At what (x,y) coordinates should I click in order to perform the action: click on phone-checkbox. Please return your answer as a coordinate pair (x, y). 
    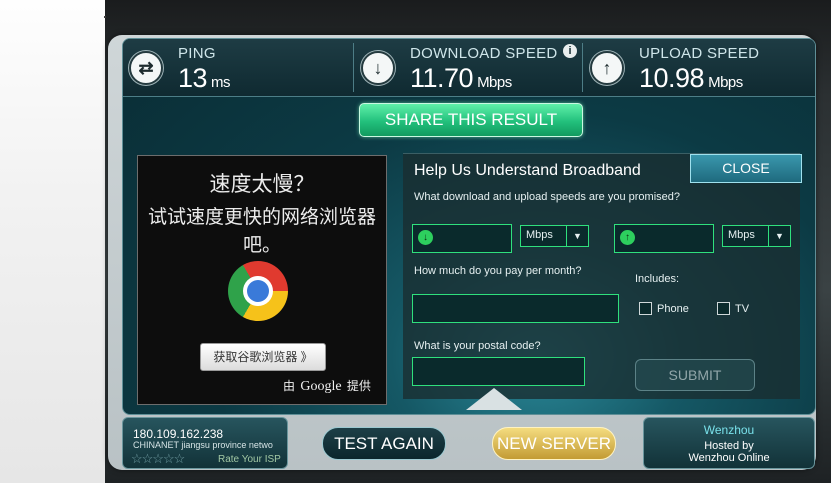
    Looking at the image, I should click on (645, 308).